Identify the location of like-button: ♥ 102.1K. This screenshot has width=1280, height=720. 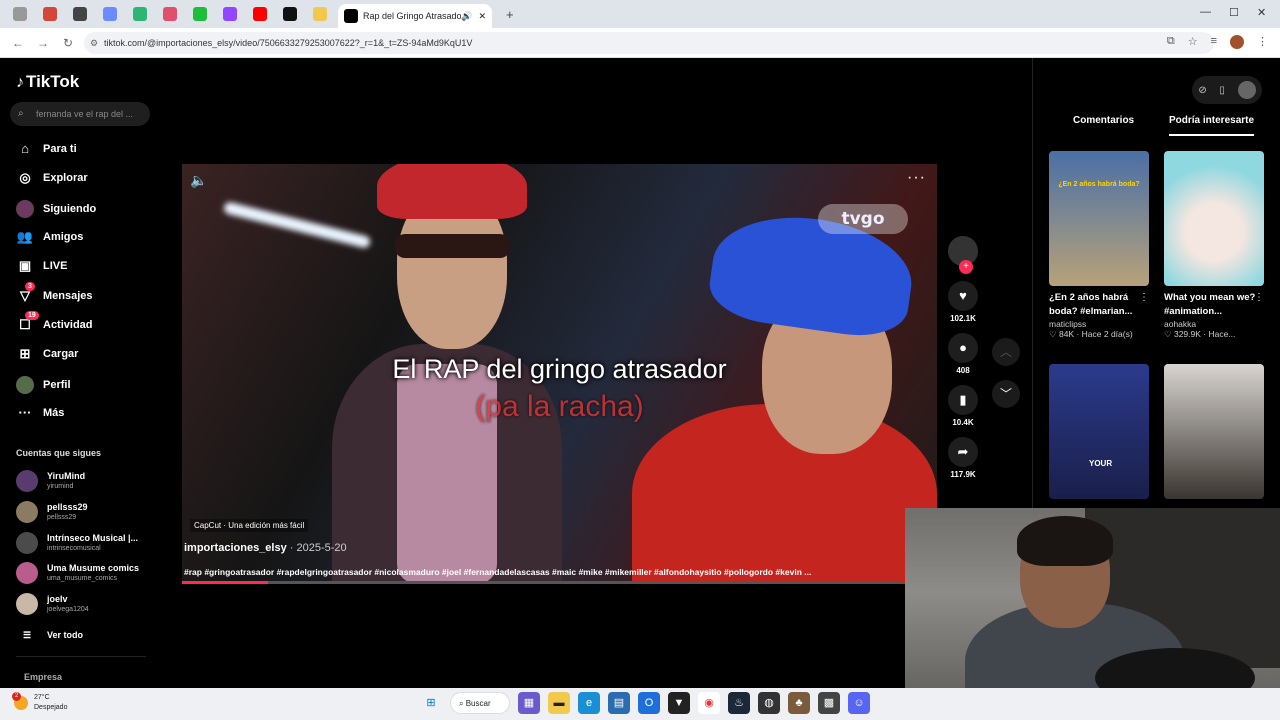
(963, 302).